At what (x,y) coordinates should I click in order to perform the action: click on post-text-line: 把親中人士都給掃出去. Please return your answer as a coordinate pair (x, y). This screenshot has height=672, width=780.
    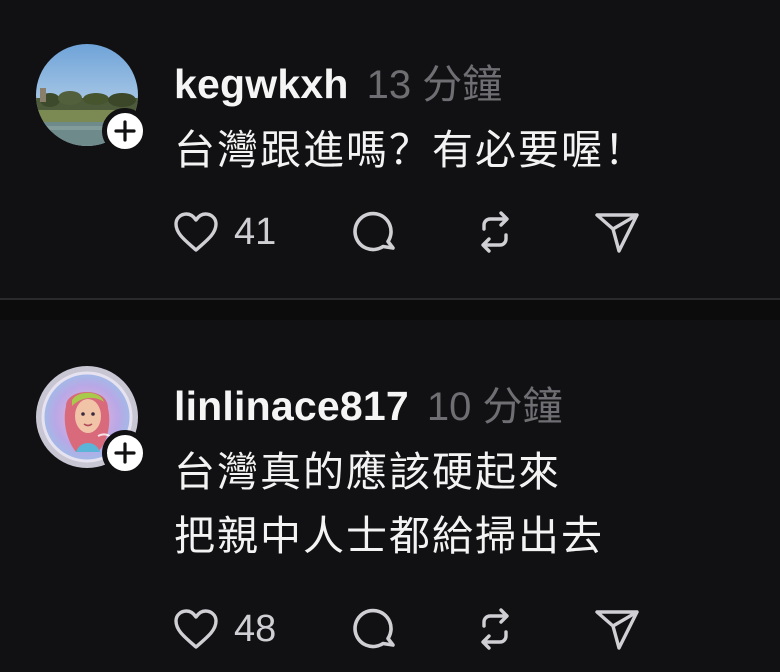
    Looking at the image, I should click on (389, 536).